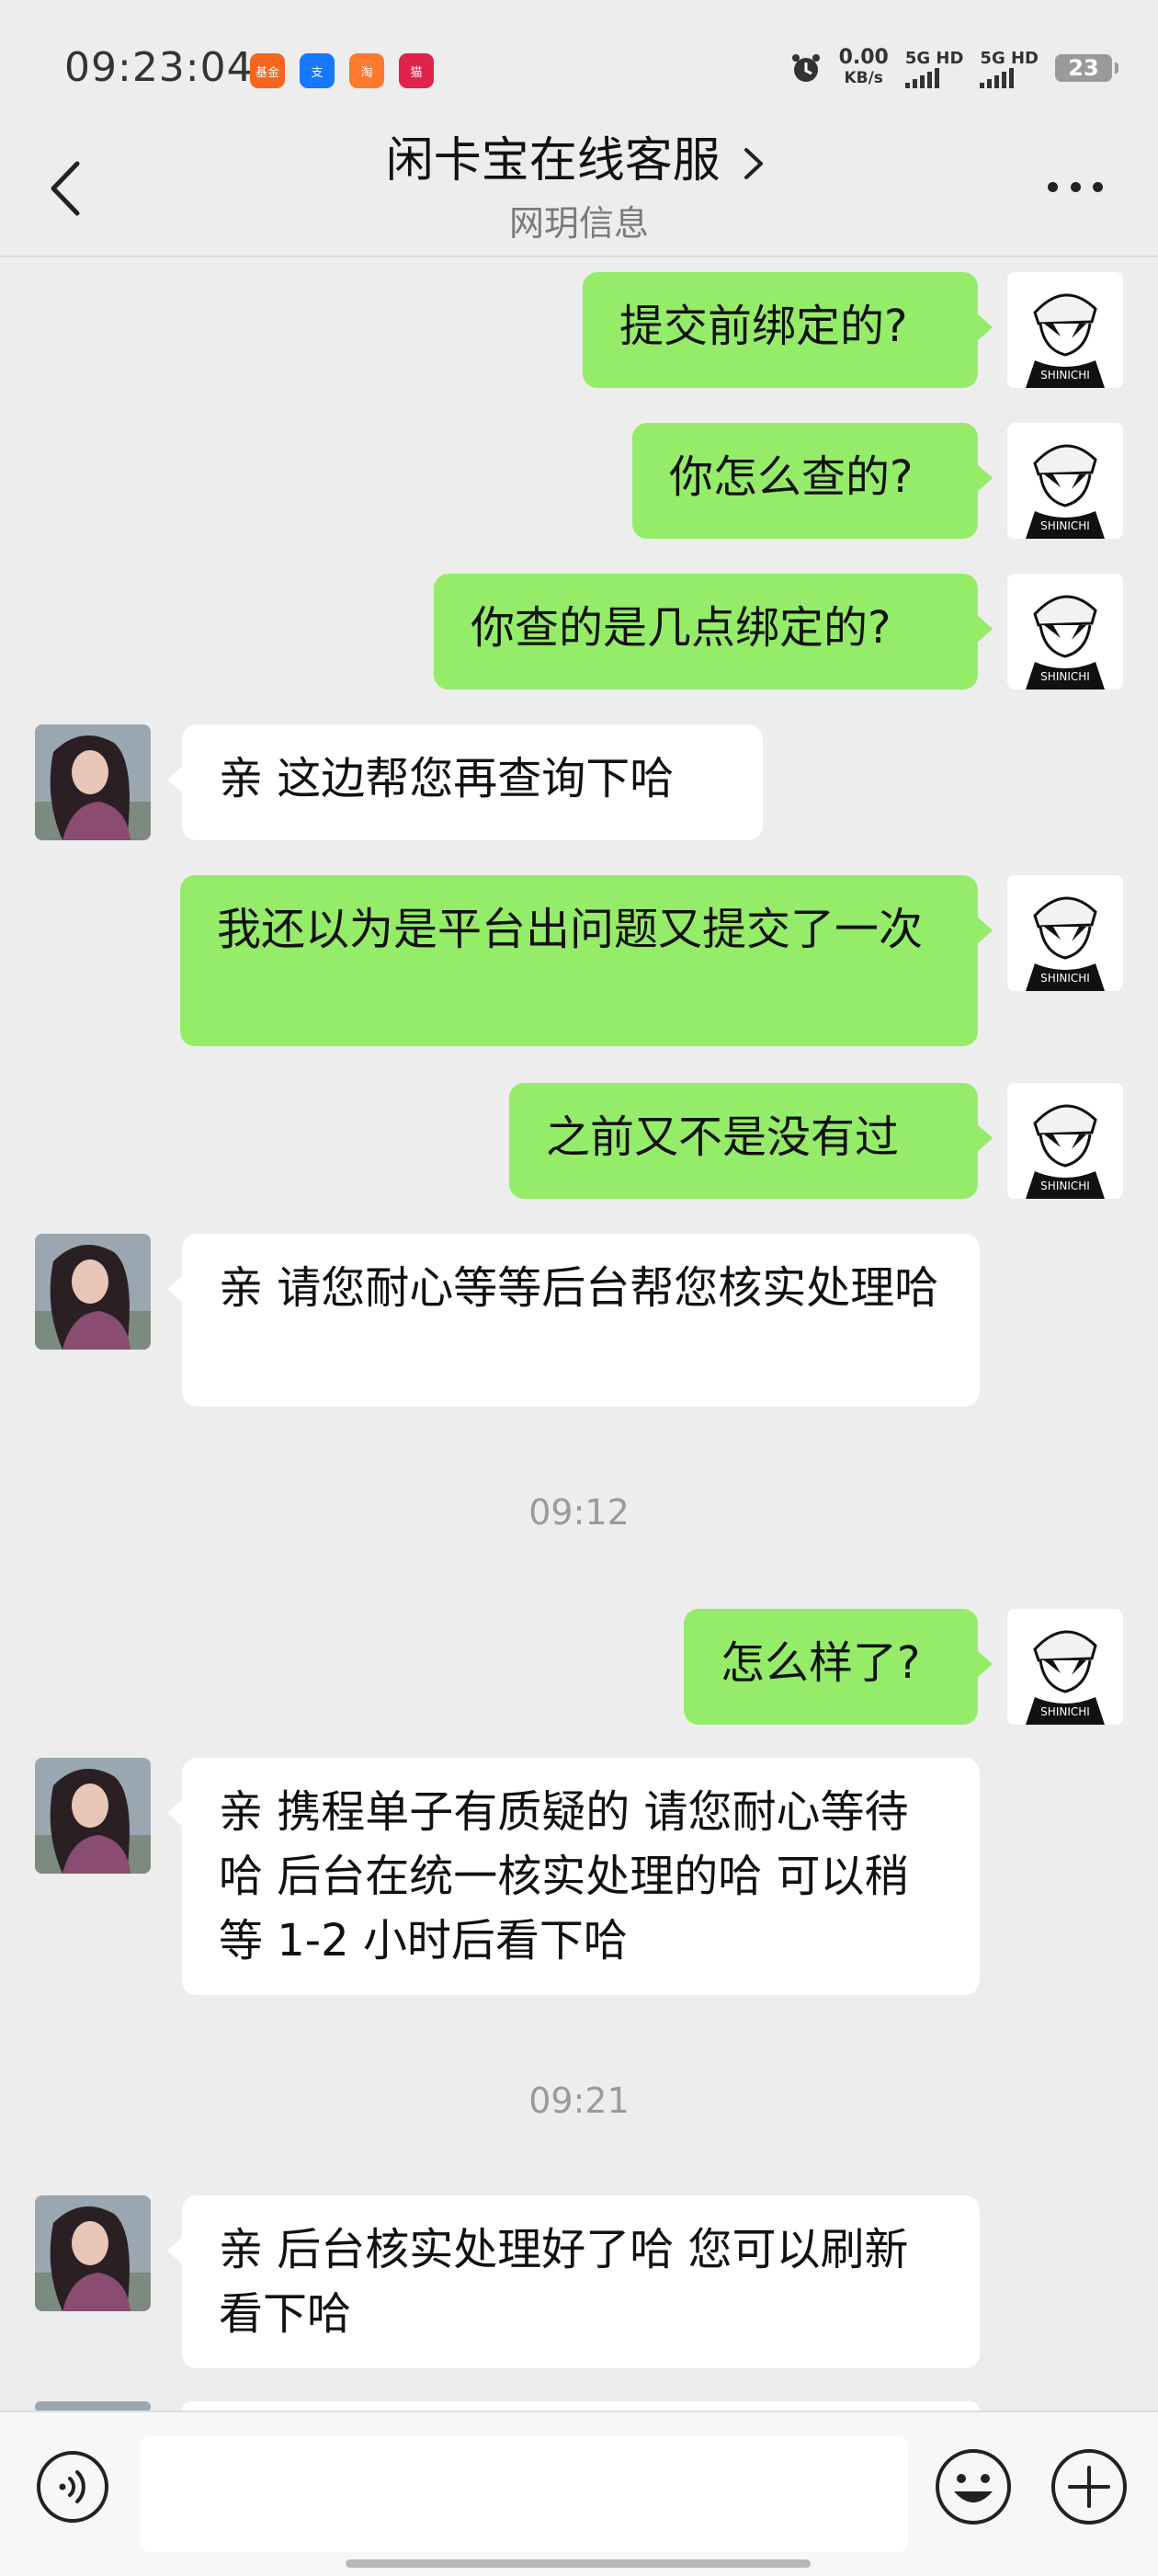 This screenshot has height=2576, width=1158. Describe the element at coordinates (754, 163) in the screenshot. I see `chevron-right-icon` at that location.